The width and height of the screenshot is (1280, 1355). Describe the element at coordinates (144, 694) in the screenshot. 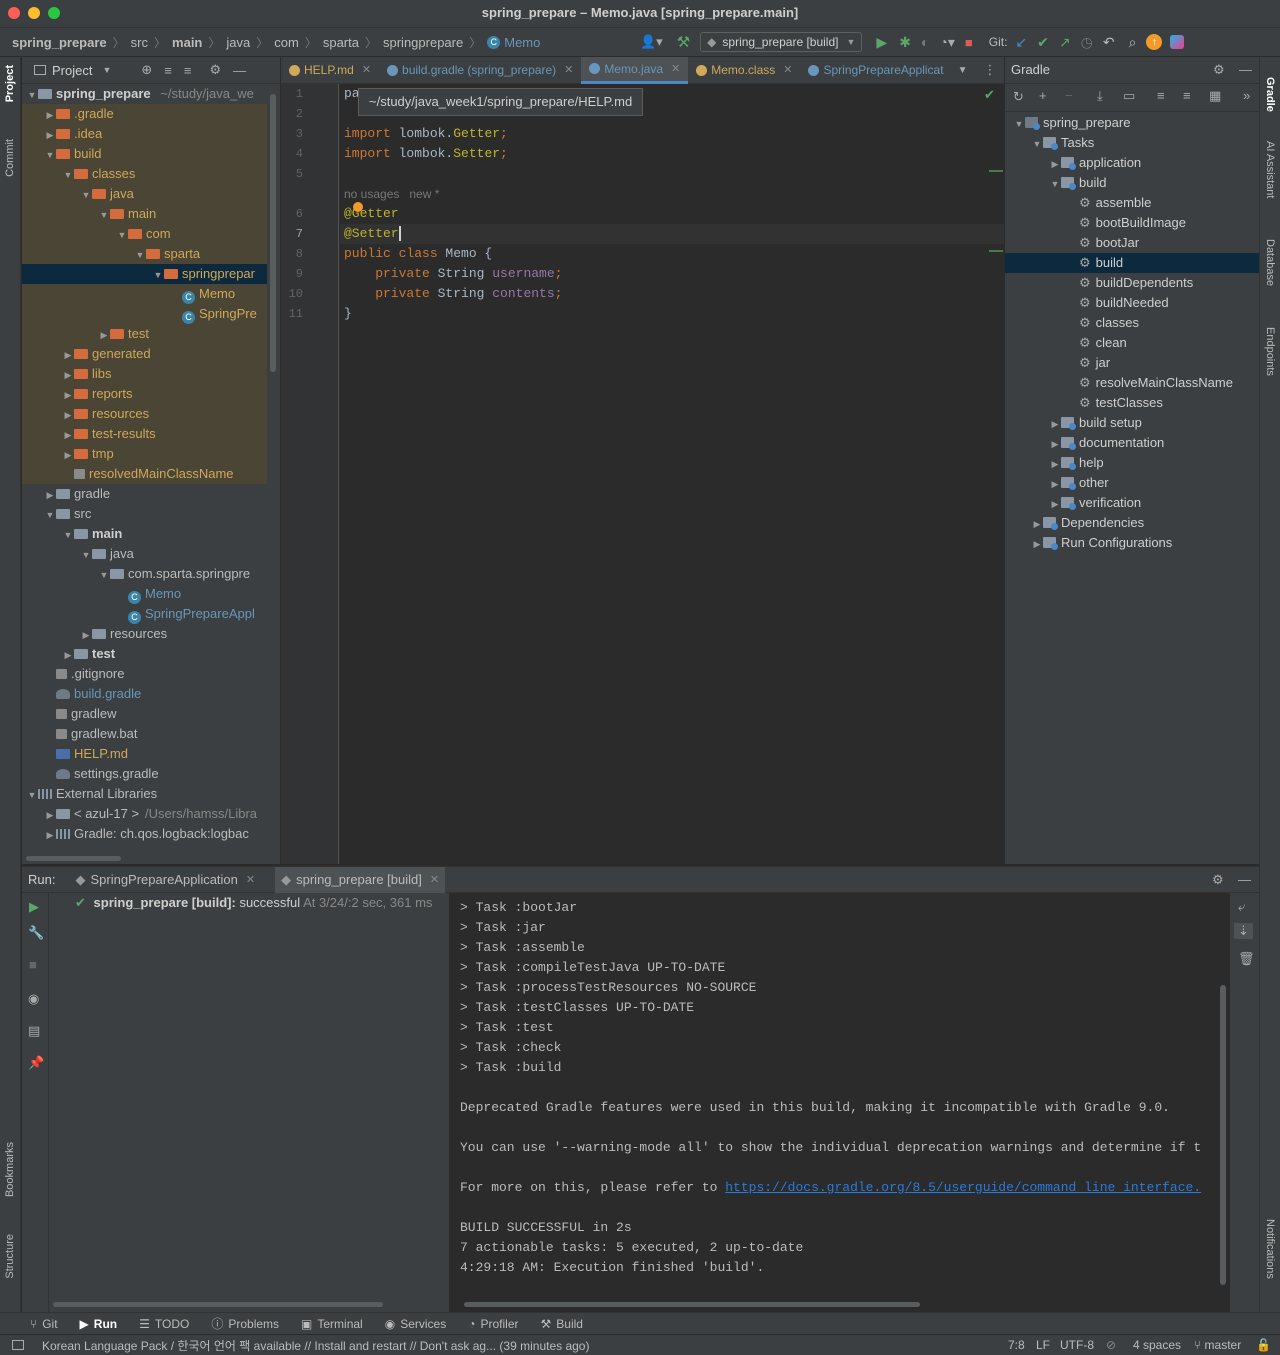

I see `tree-item: build.gradle` at that location.